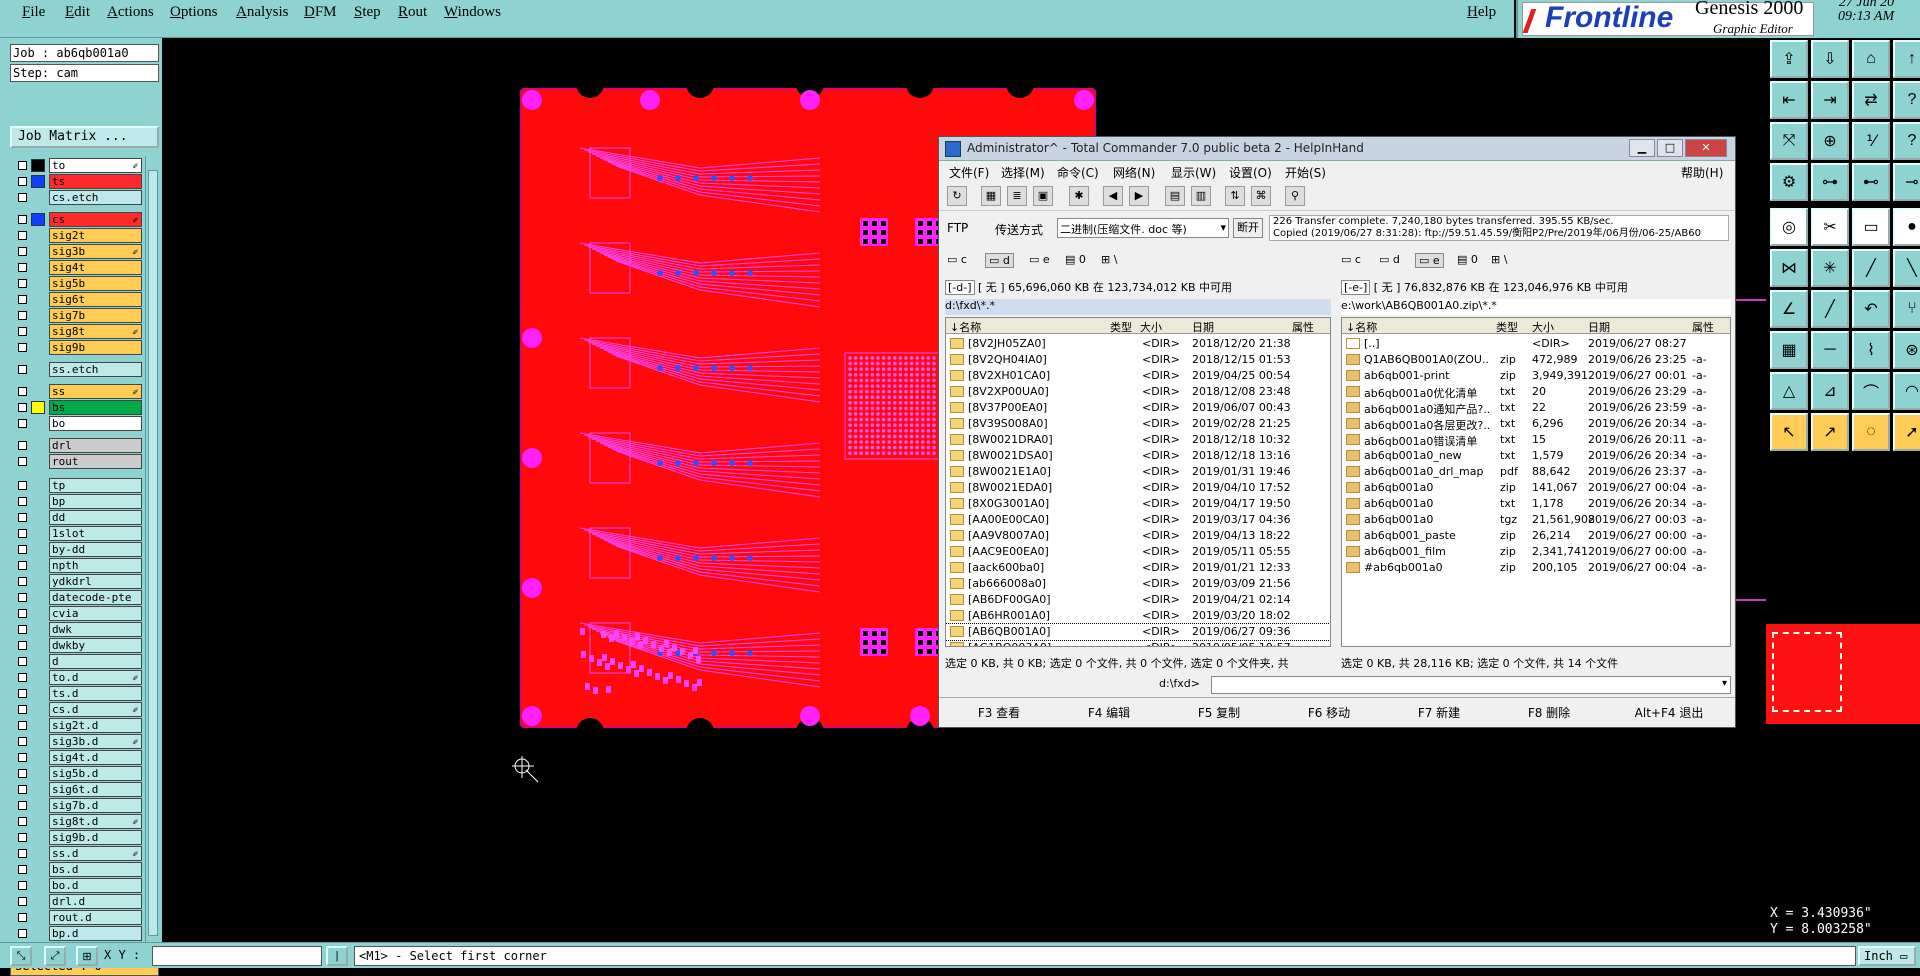  Describe the element at coordinates (1906, 100) in the screenshot. I see `help-icon: ?` at that location.